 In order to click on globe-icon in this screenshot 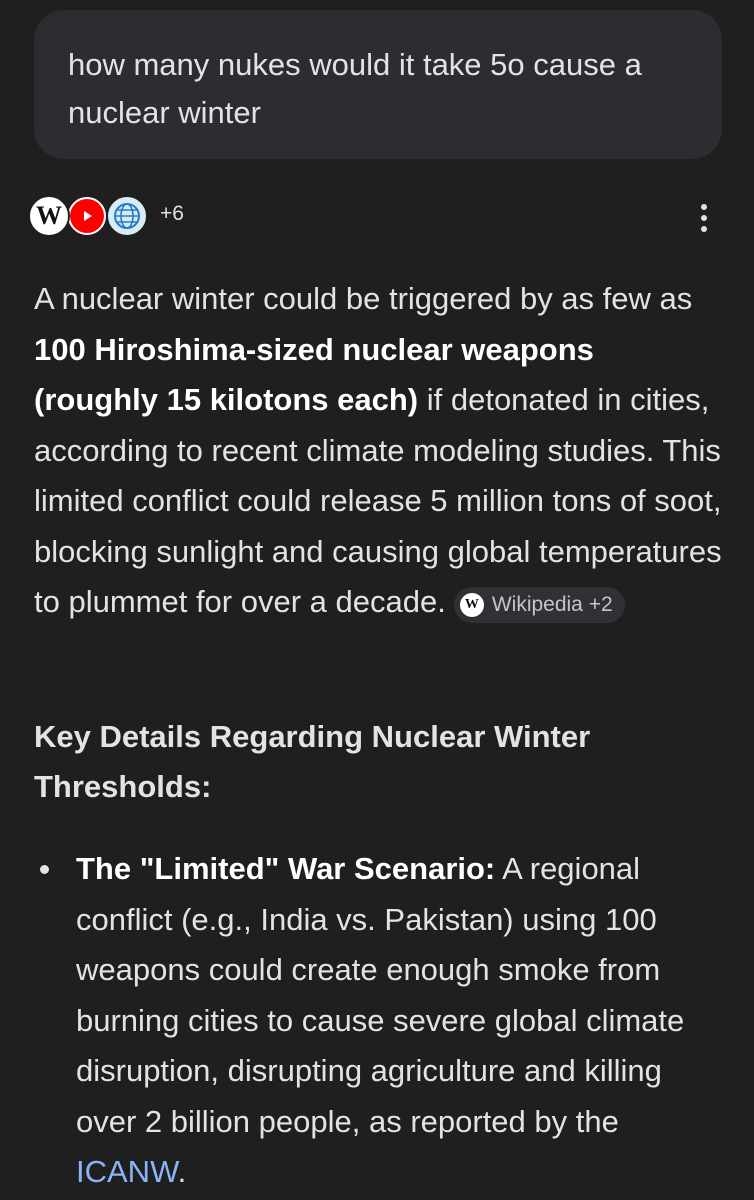, I will do `click(127, 216)`.